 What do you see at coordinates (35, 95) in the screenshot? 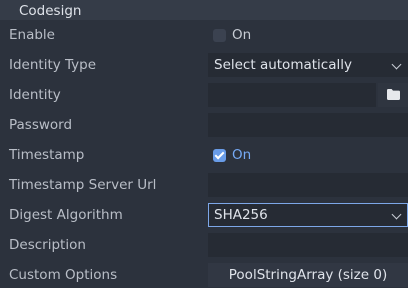
I see `label-identity: Identity` at bounding box center [35, 95].